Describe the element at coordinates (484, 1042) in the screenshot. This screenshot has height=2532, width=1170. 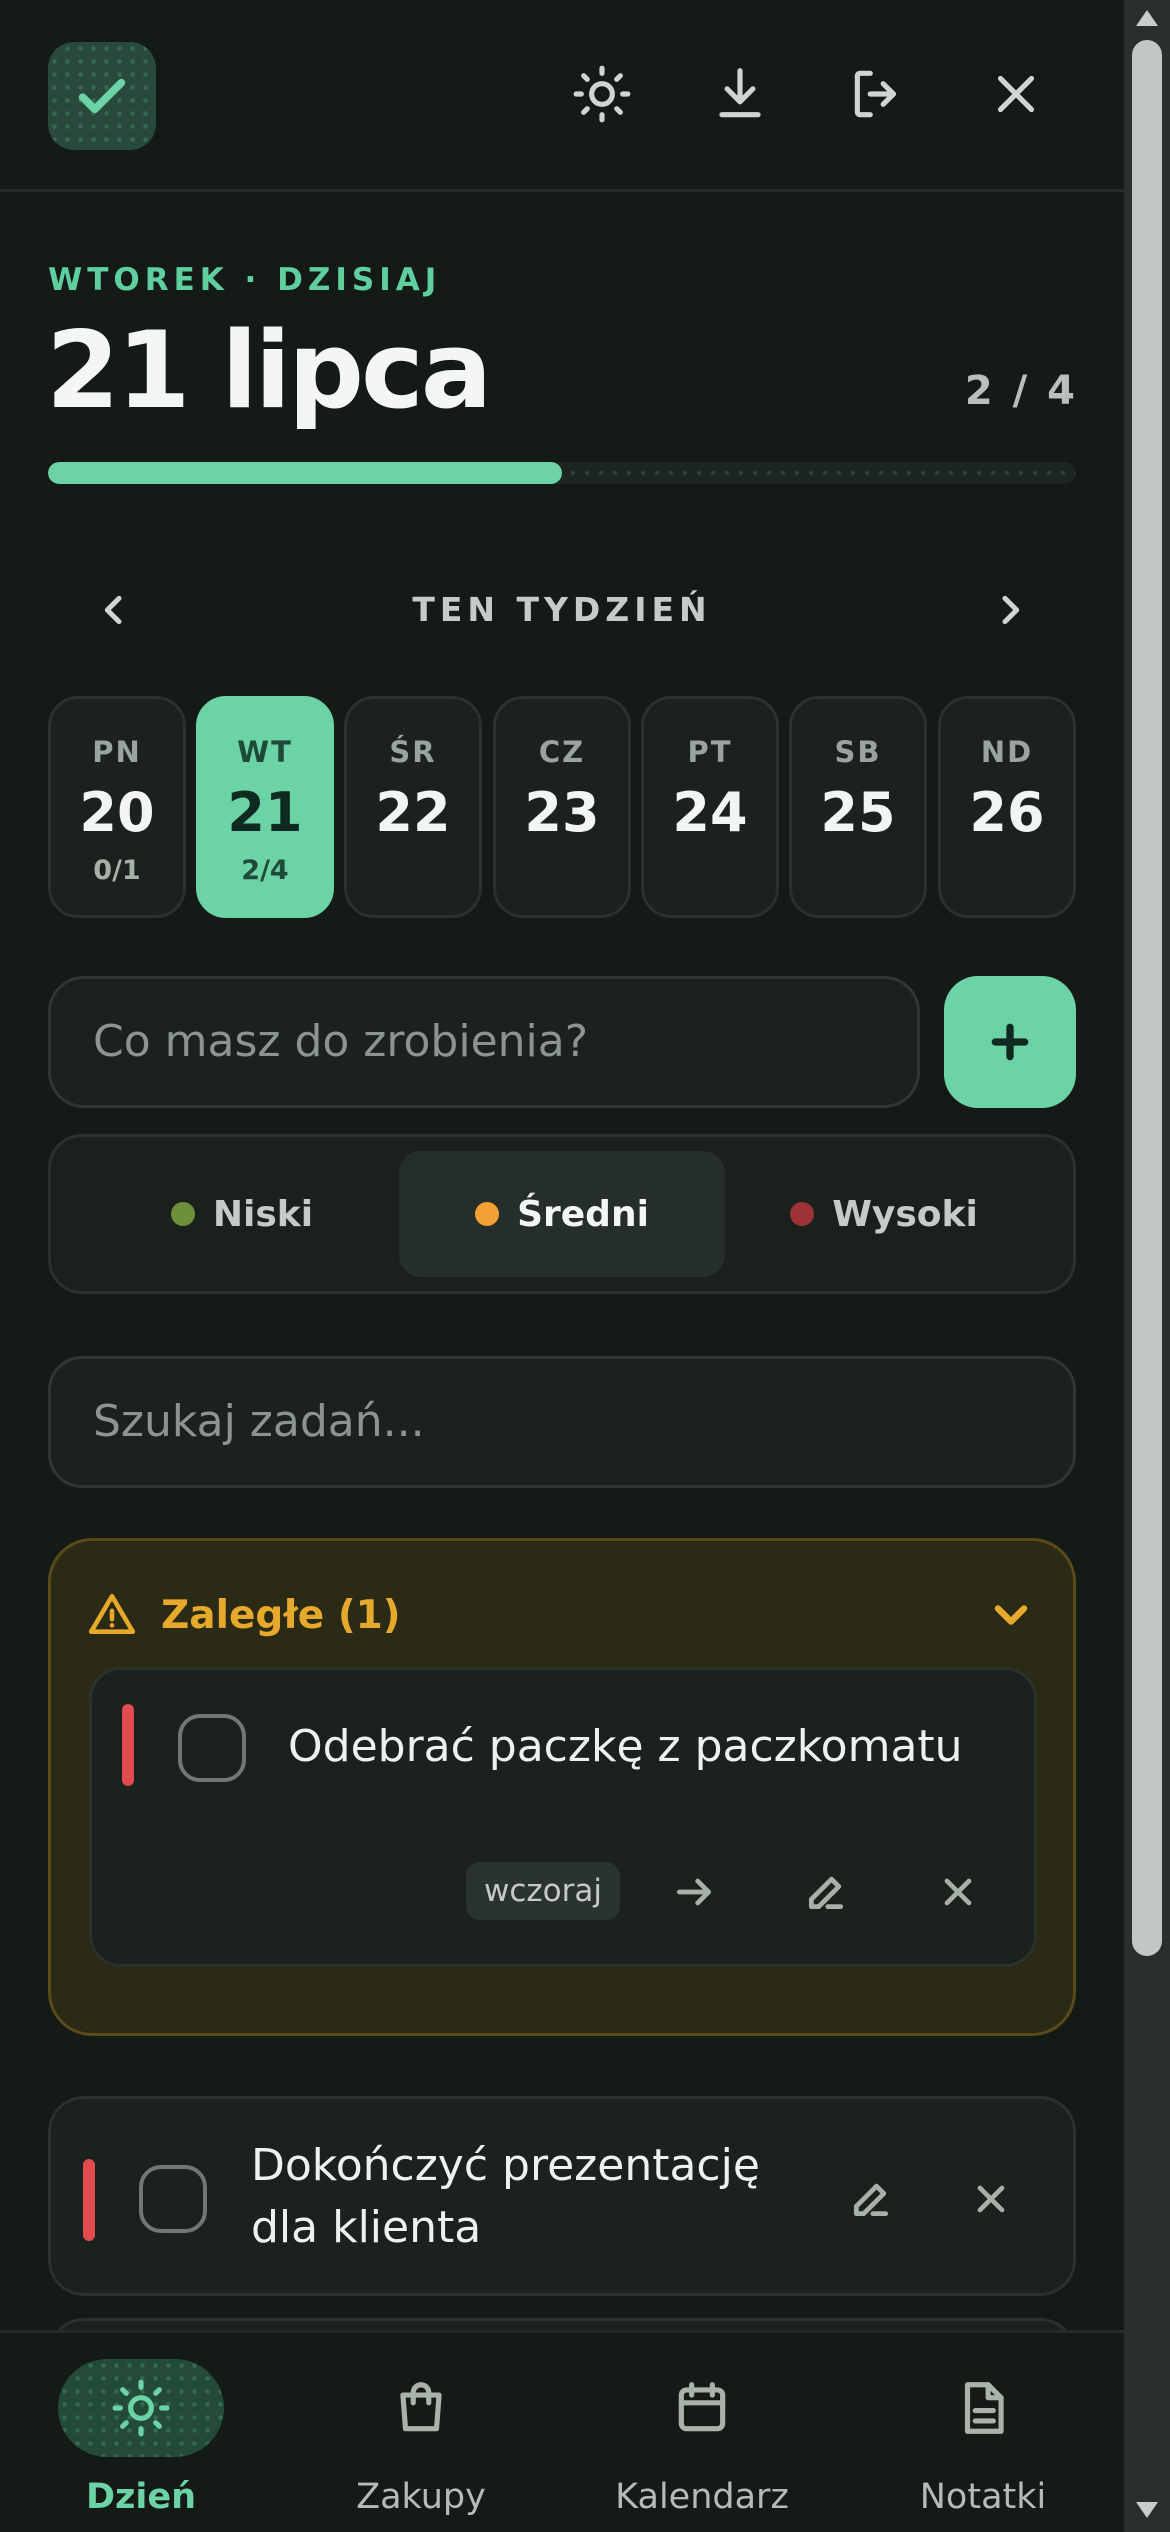
I see `new-task-input: Co masz do zrobienia?` at that location.